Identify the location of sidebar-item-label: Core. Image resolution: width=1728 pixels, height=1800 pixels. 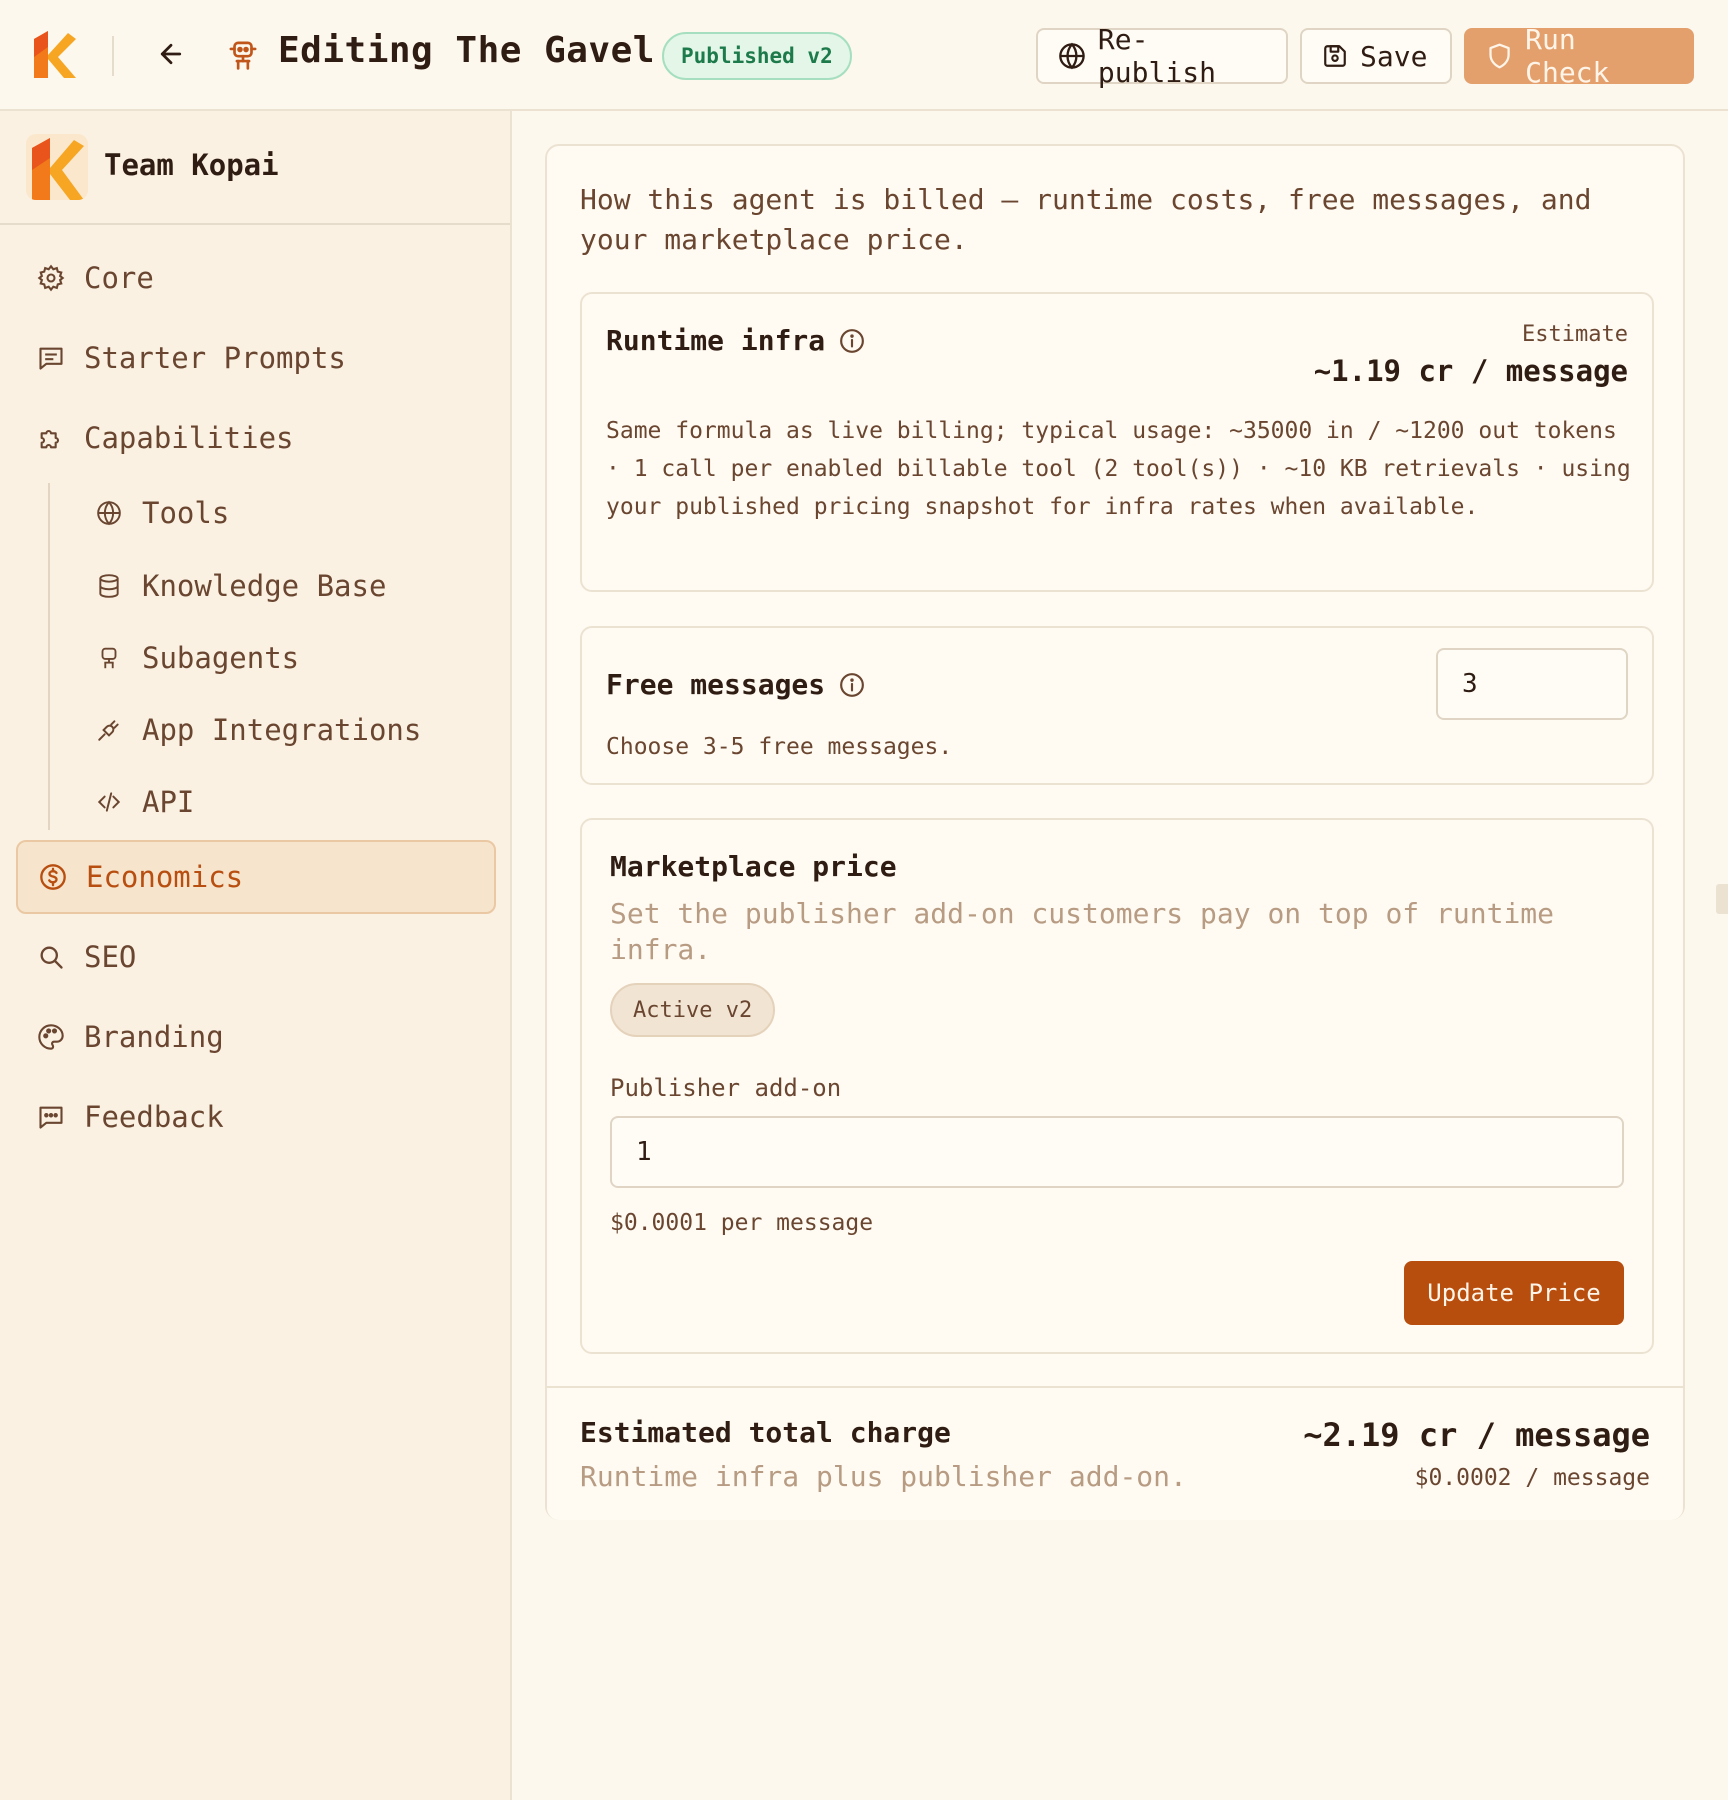
(119, 278).